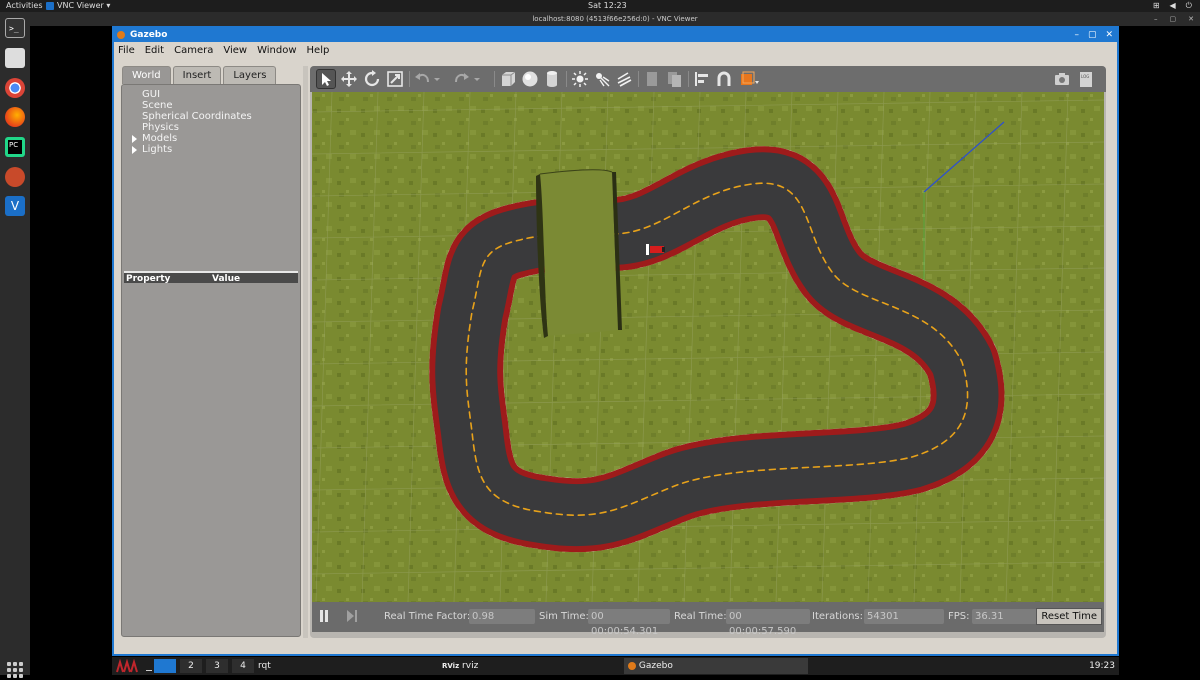 This screenshot has width=1200, height=680. I want to click on tree-item-gui: GUI, so click(191, 94).